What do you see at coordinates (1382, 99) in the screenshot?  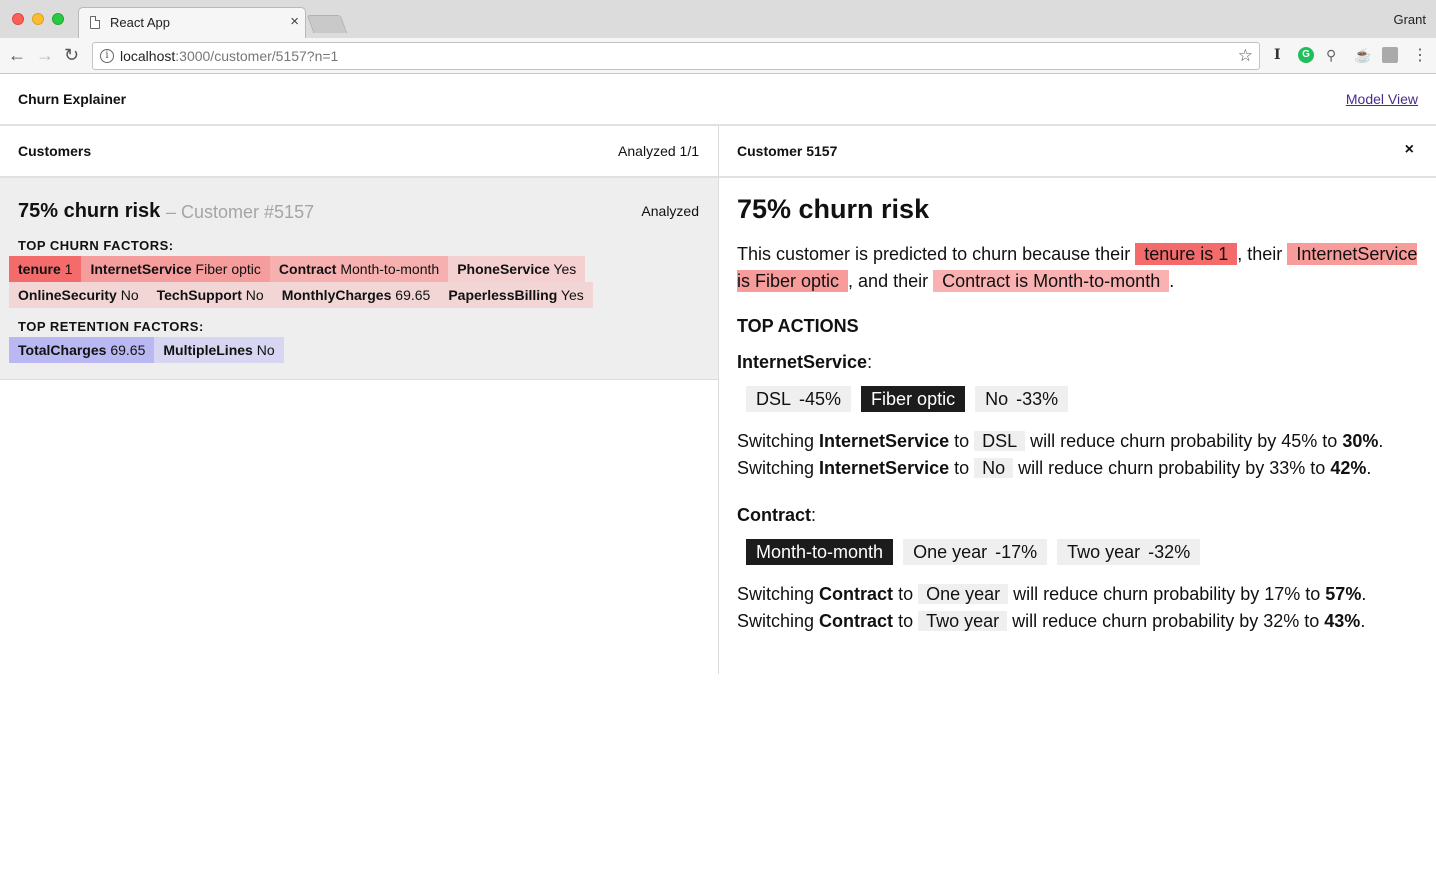 I see `model-view-link: Model View` at bounding box center [1382, 99].